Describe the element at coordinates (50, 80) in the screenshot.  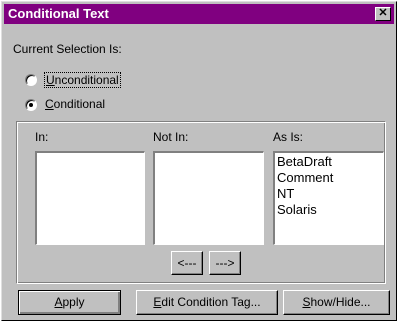
I see `mnemonic-u: U` at that location.